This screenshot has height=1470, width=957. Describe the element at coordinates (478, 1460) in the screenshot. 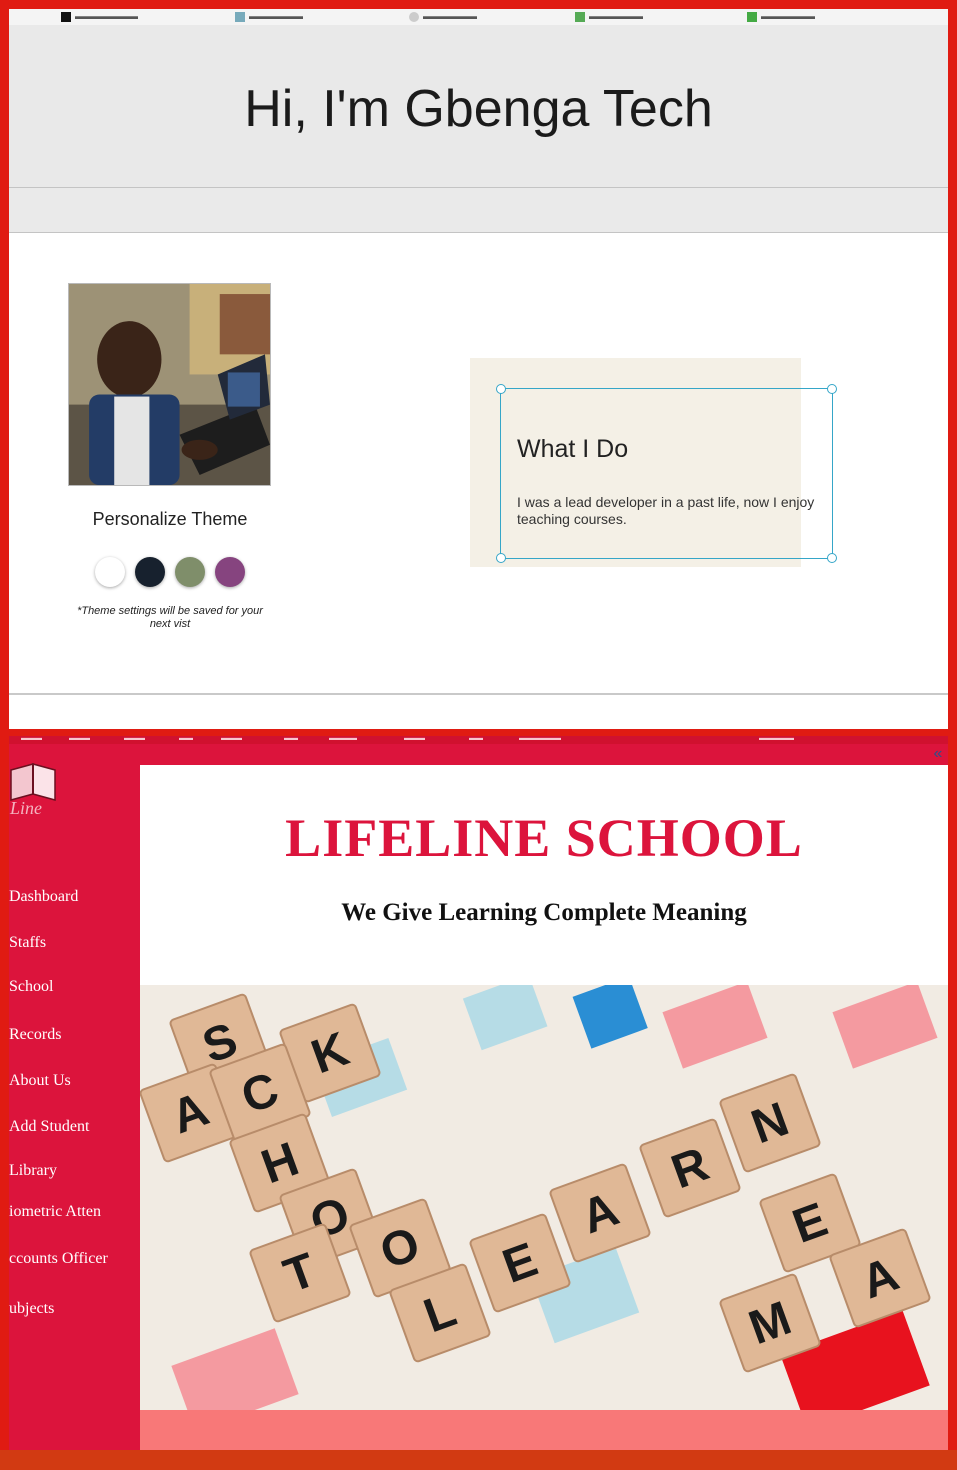

I see `window-edge` at that location.